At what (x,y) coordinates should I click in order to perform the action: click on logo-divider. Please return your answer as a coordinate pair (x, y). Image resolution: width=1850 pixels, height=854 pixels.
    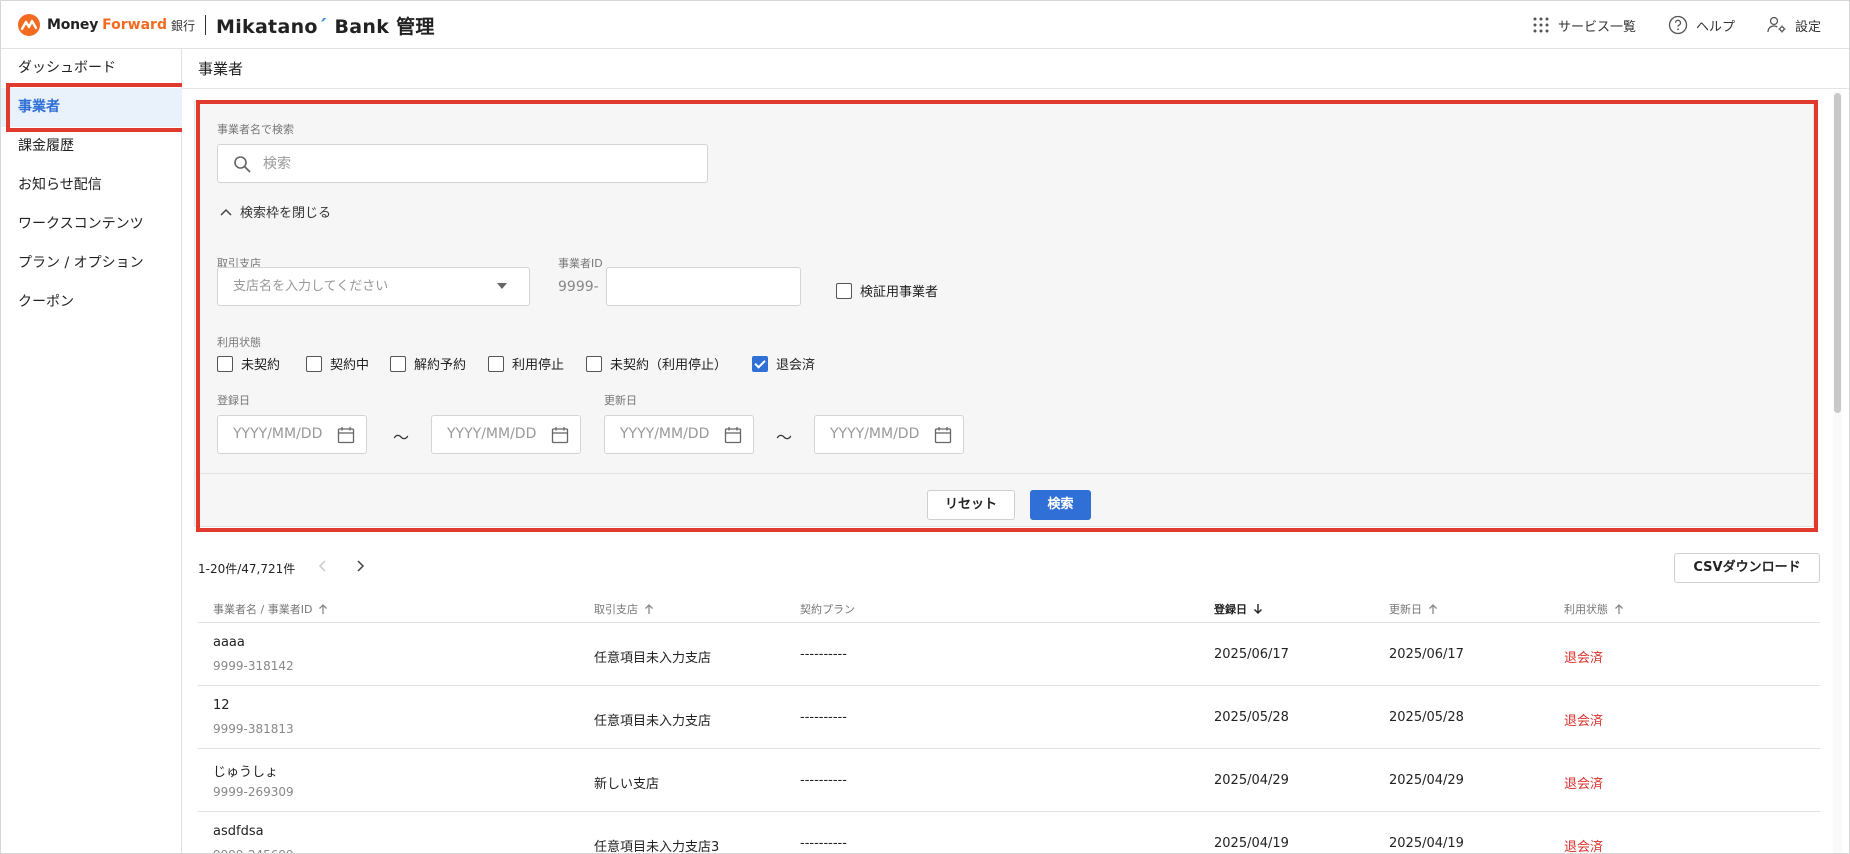
    Looking at the image, I should click on (205, 25).